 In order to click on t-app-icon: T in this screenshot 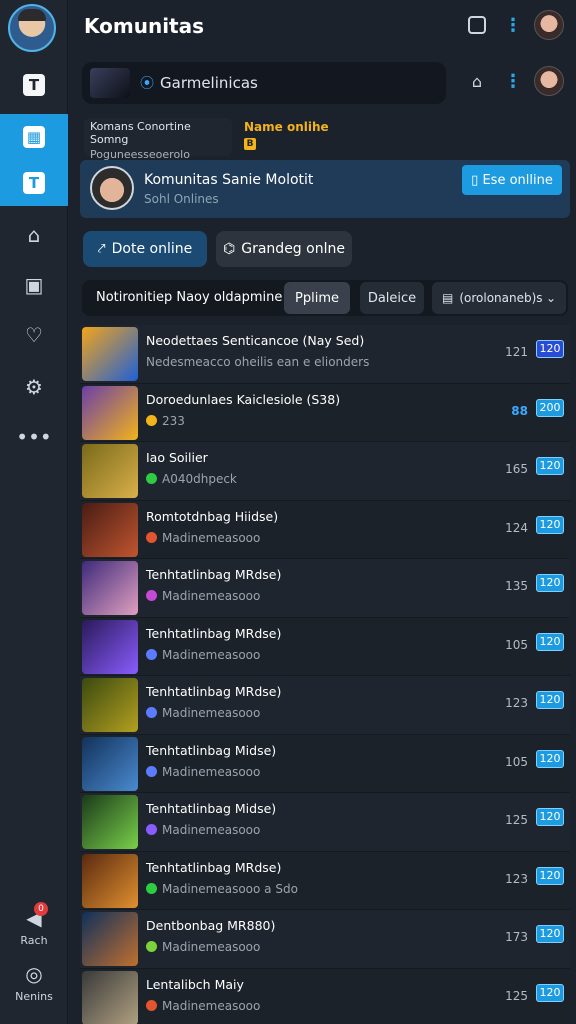, I will do `click(34, 85)`.